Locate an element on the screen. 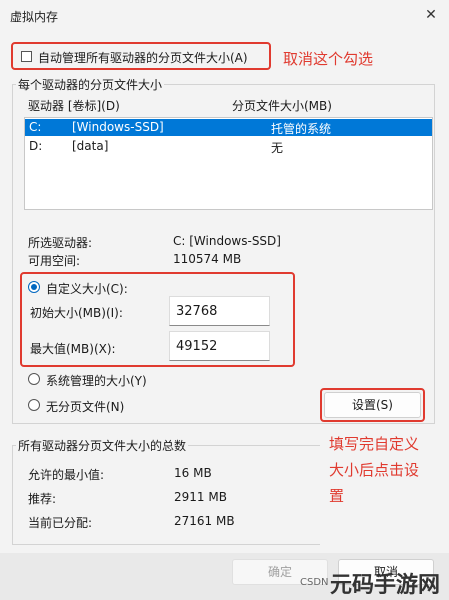 The image size is (449, 600). drive-label: [data] is located at coordinates (90, 146).